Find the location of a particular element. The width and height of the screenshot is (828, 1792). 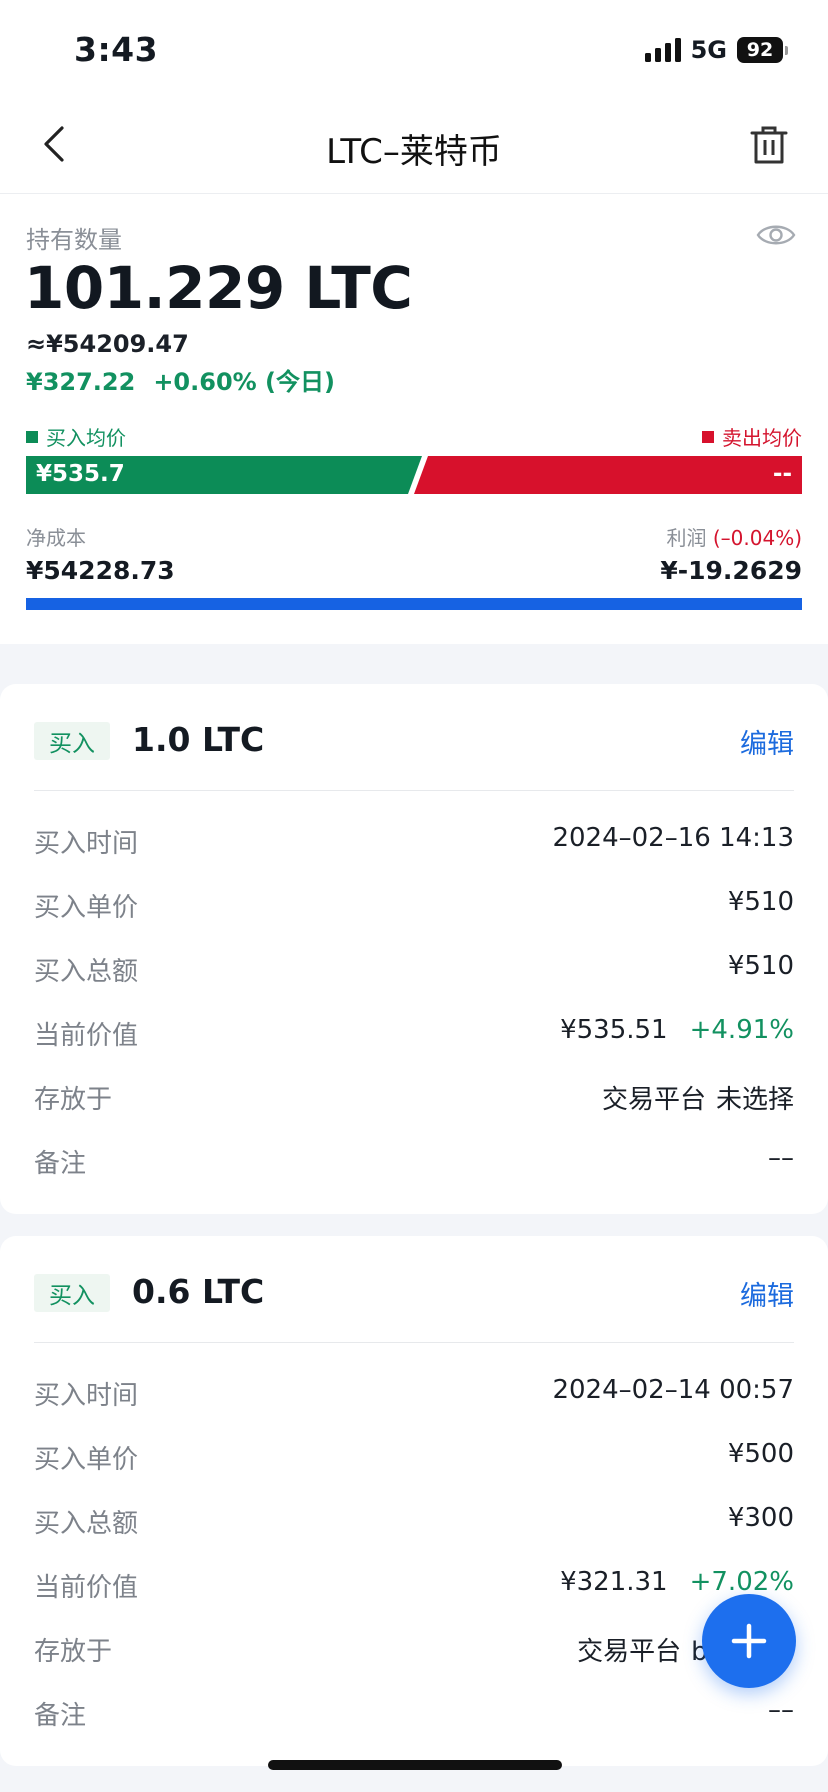

profit-pct: (–0.04%) is located at coordinates (757, 538).